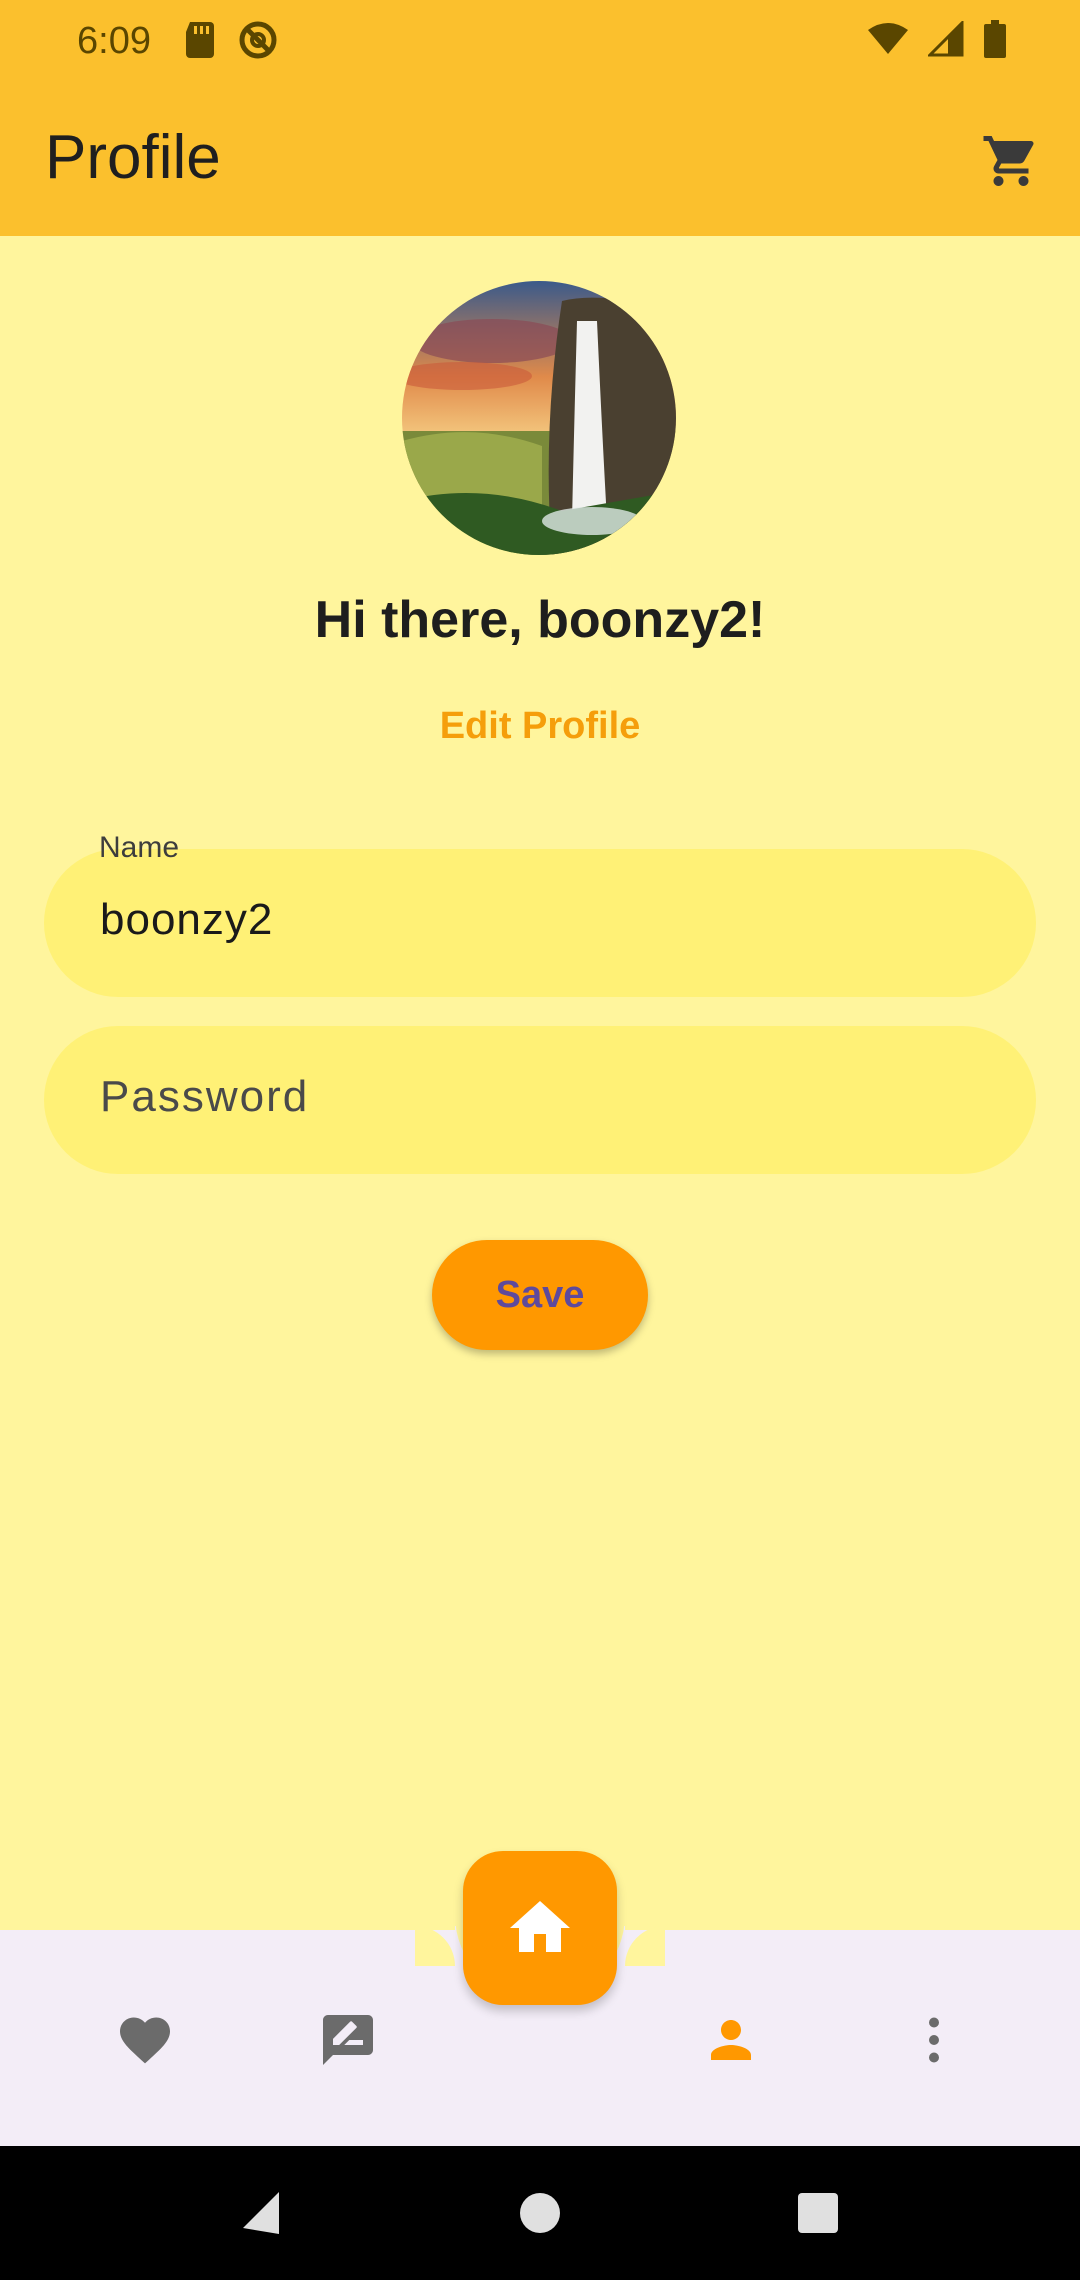 The height and width of the screenshot is (2280, 1080). I want to click on nav-profile, so click(731, 2040).